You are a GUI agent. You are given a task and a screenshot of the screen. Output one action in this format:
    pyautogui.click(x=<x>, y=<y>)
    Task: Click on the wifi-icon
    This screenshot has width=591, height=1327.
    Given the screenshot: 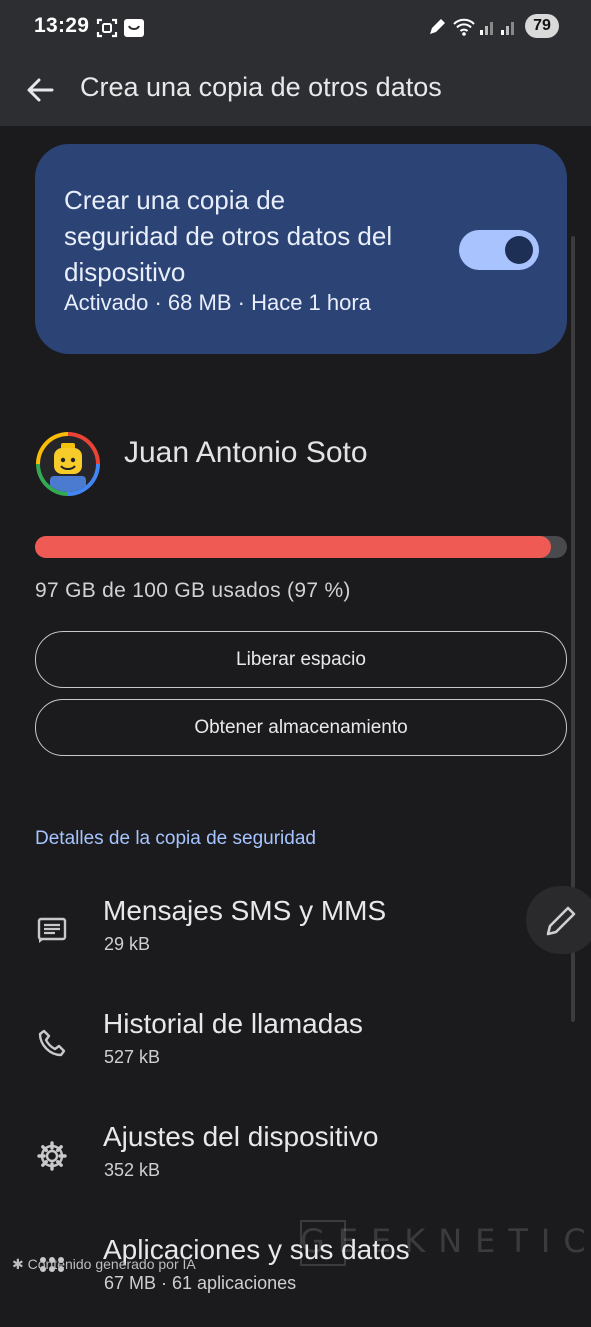 What is the action you would take?
    pyautogui.click(x=464, y=27)
    